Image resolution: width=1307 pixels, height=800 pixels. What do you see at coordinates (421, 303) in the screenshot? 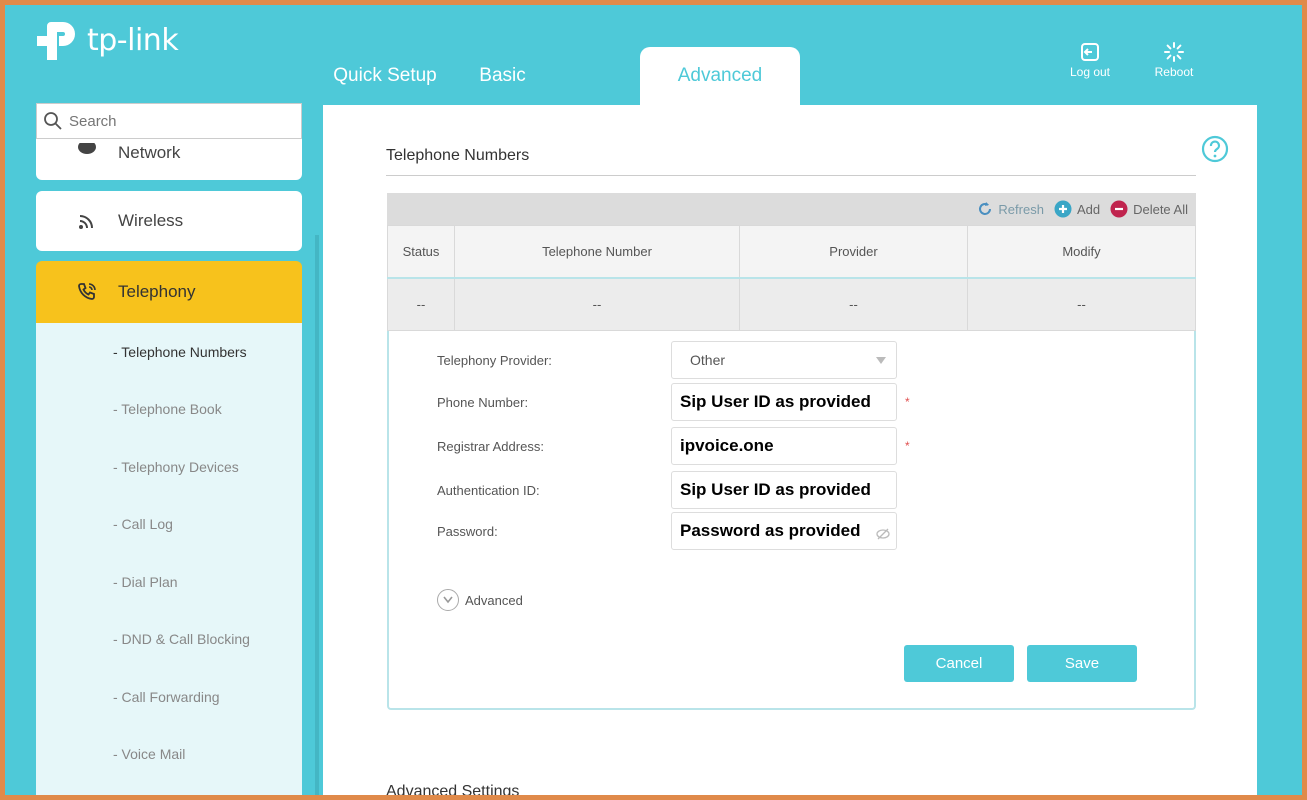
I see `cell-status: --` at bounding box center [421, 303].